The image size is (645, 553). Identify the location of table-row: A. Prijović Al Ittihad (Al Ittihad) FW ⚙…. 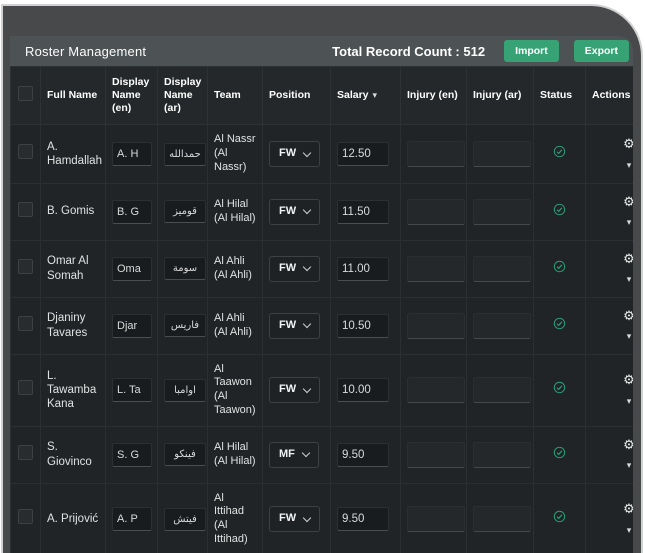
(321, 517).